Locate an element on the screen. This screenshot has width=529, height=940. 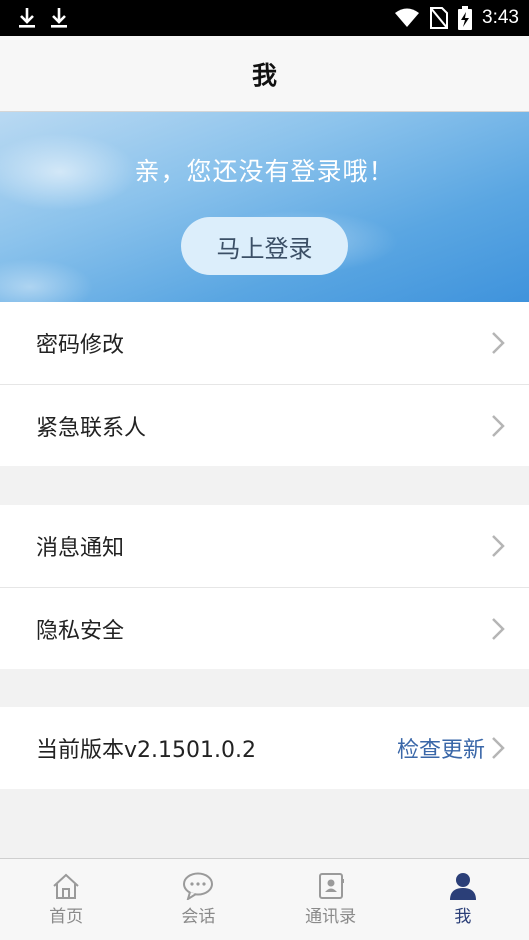
login-prompt-text: 亲，您还没有登录哦！ is located at coordinates (264, 171).